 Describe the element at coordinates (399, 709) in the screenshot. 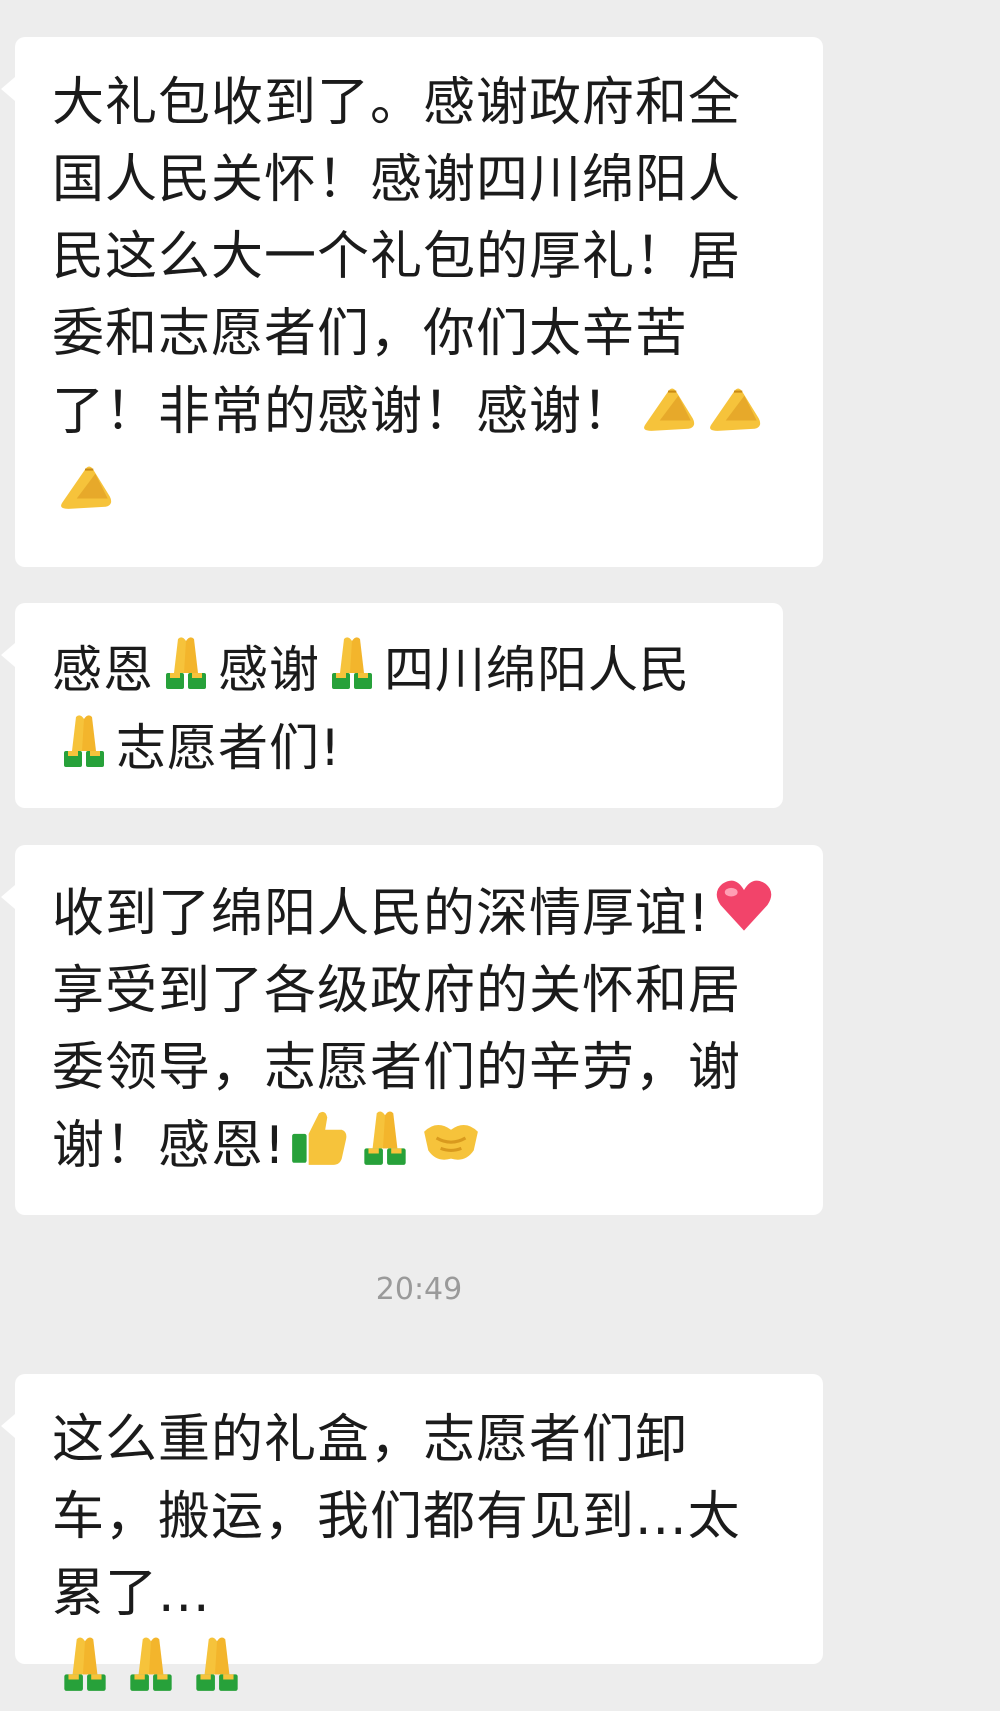

I see `message-text: 感恩 感谢 四川绵阳人民 志愿者们!` at that location.